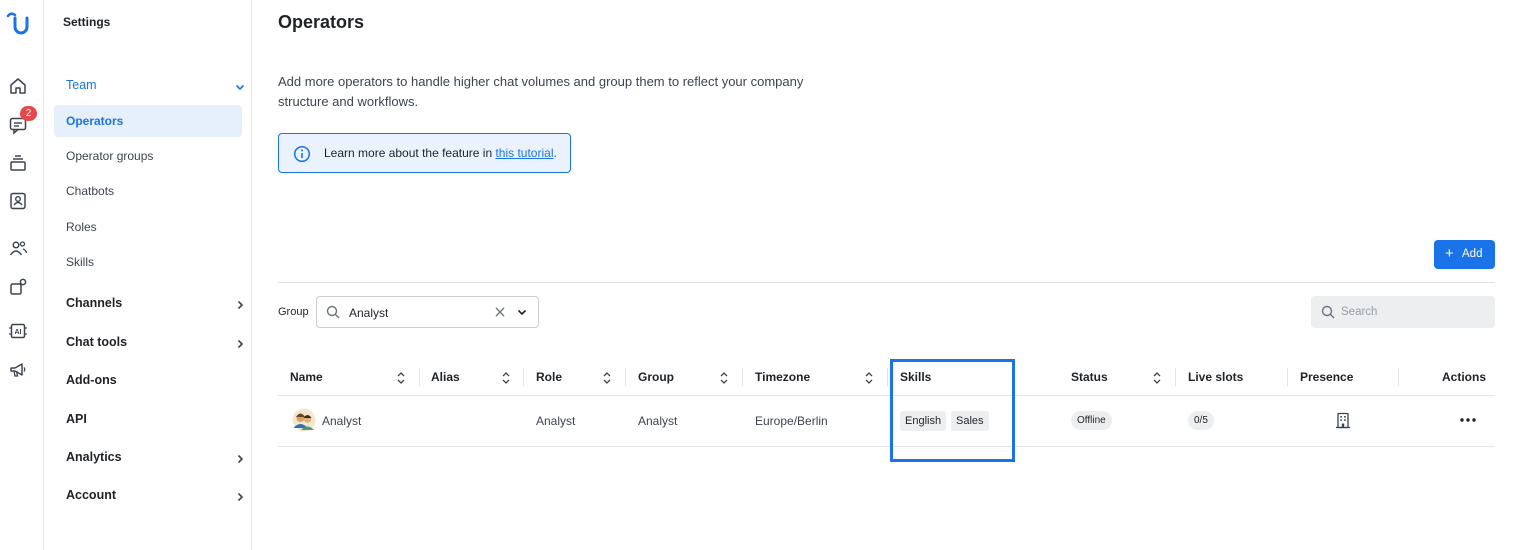 The width and height of the screenshot is (1513, 550). Describe the element at coordinates (427, 312) in the screenshot. I see `group-filter-select: Analyst` at that location.